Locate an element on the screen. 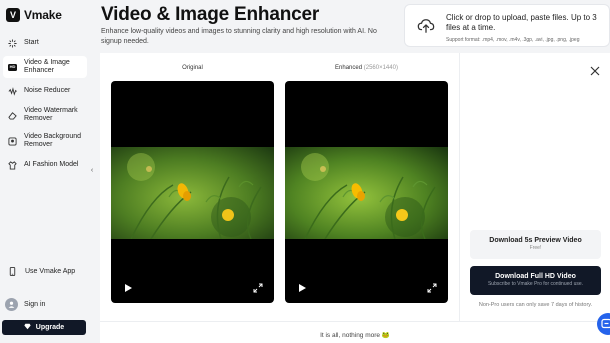 The width and height of the screenshot is (610, 343). download-preview-button: Download 5s Preview Video Free! is located at coordinates (535, 244).